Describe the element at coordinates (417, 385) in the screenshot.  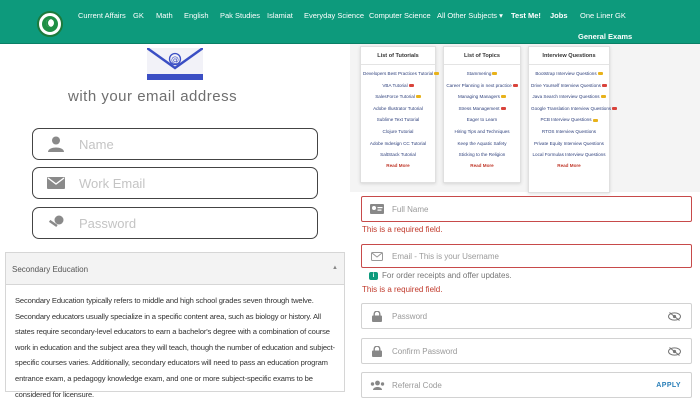
I see `referral-code-placeholder: Referral Code` at that location.